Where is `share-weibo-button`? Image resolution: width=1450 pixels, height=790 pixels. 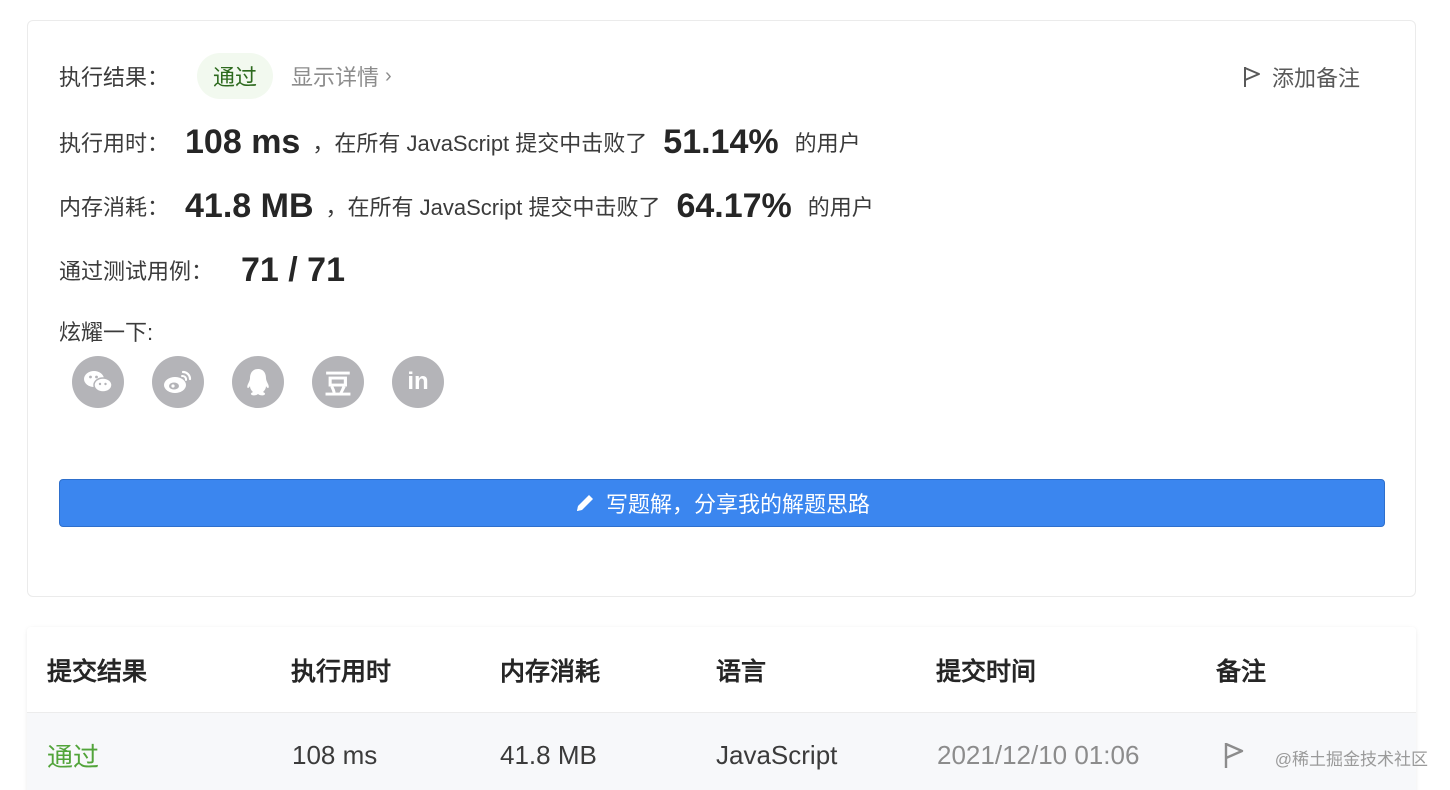
share-weibo-button is located at coordinates (178, 382).